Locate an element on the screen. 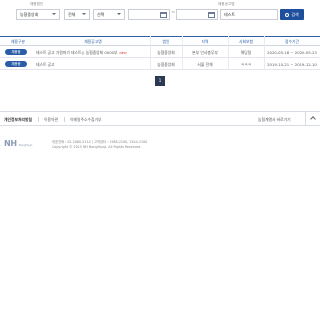  logo-mark: NH is located at coordinates (10, 143).